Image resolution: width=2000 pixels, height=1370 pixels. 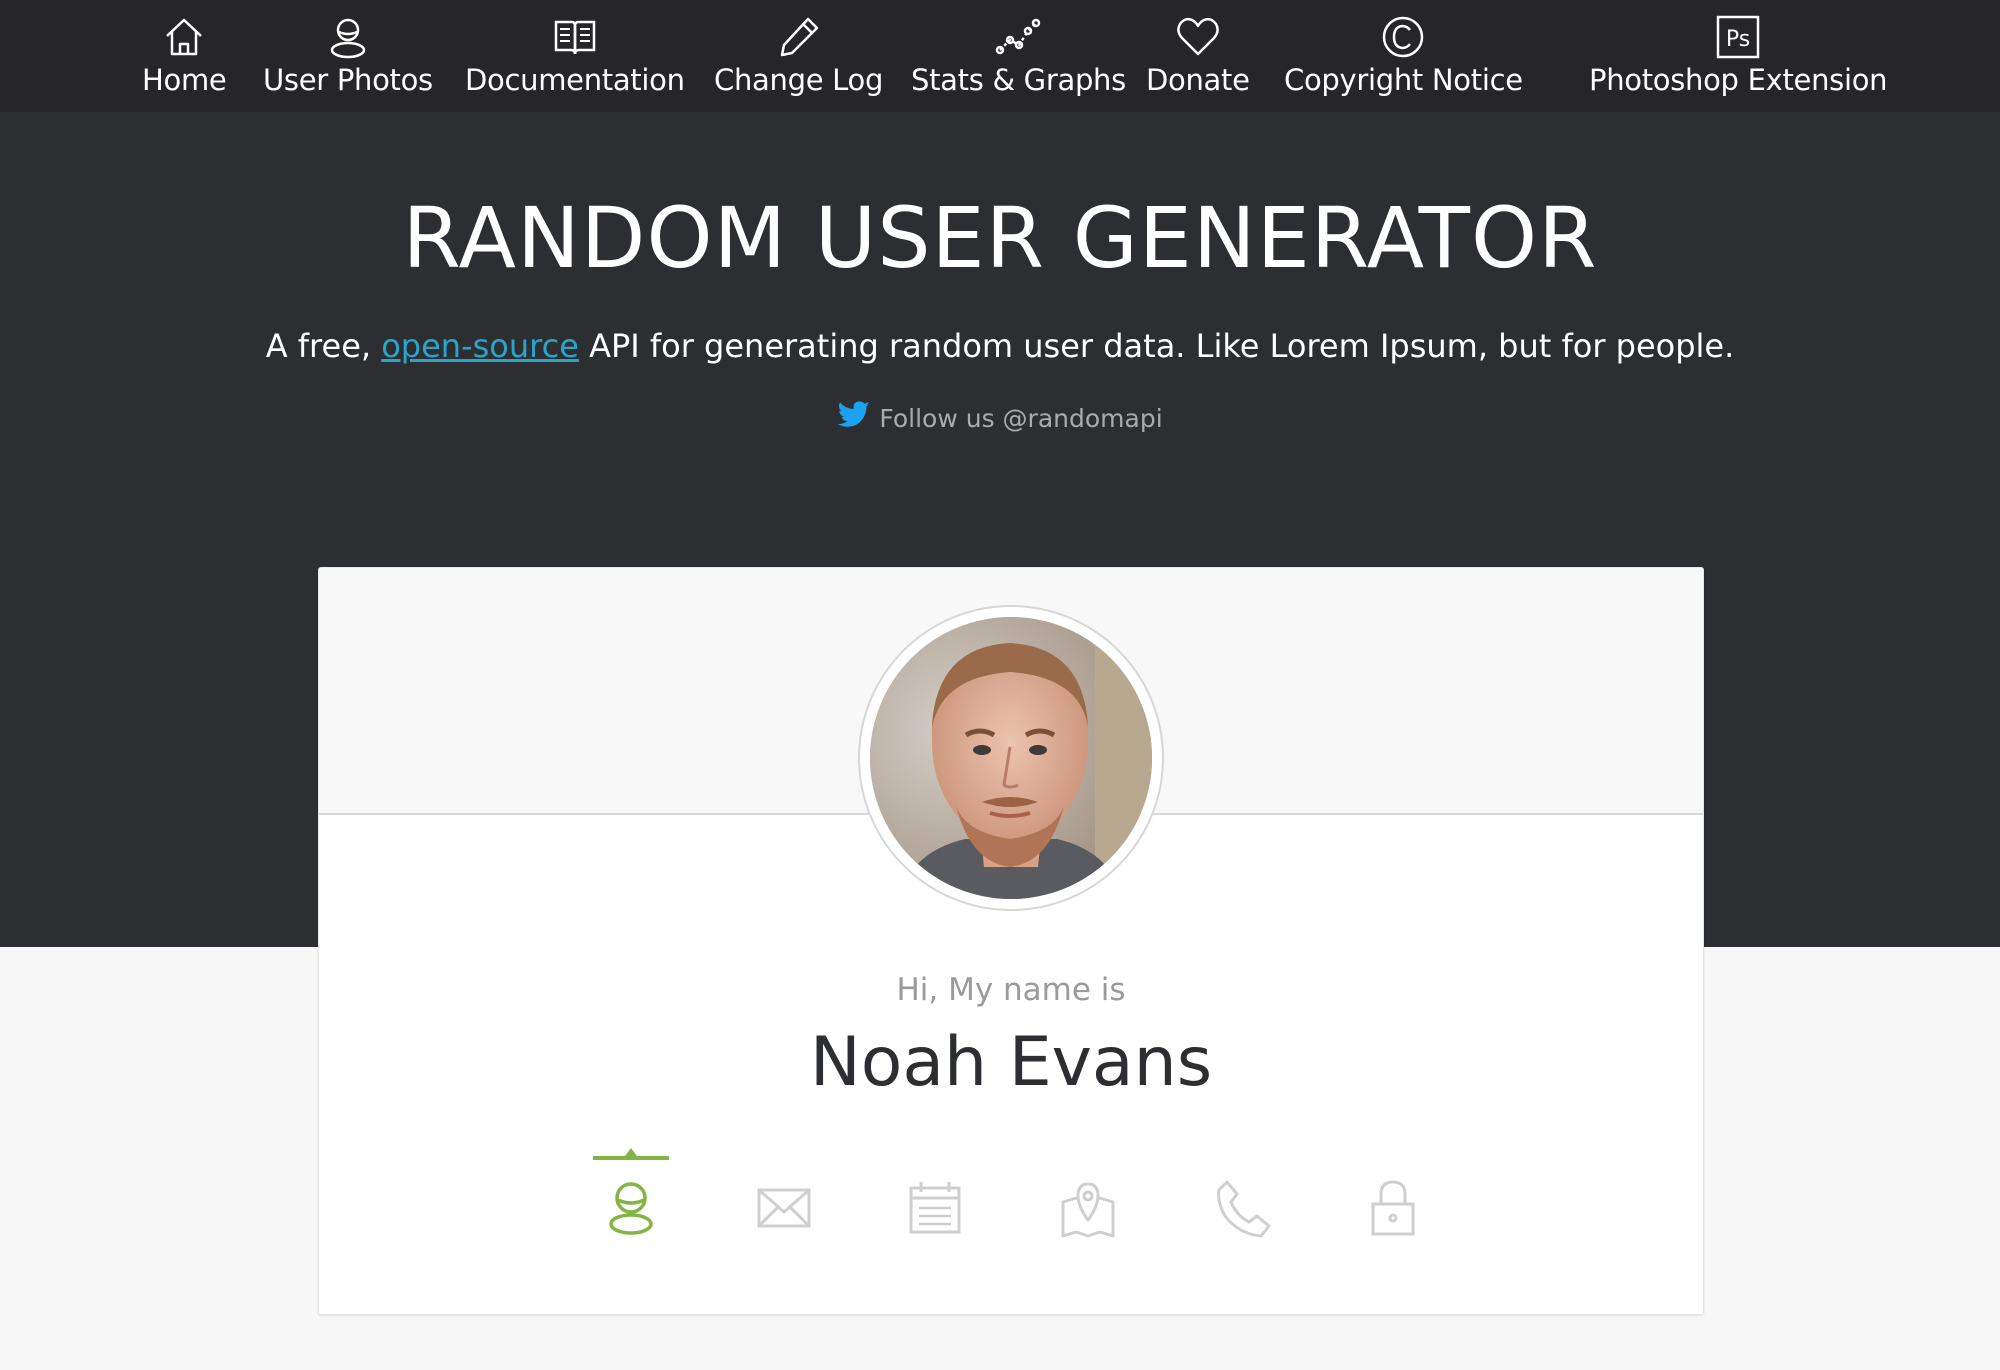 I want to click on nav-user-photos: User Photos, so click(x=348, y=58).